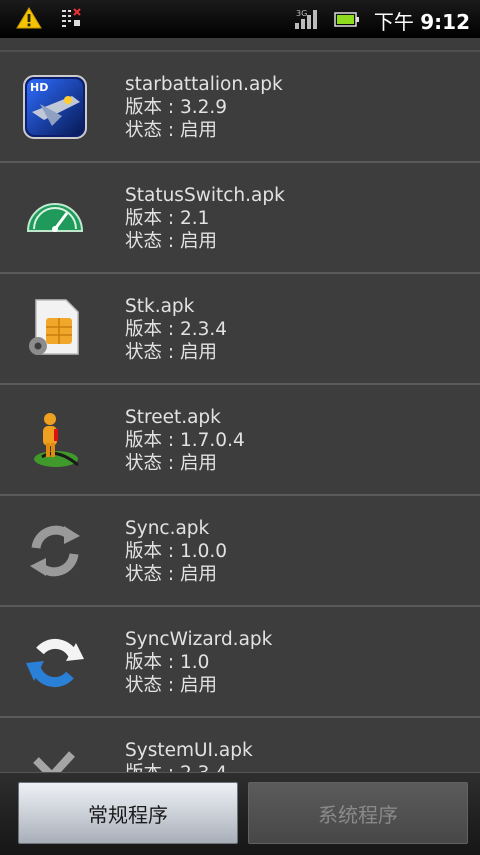  What do you see at coordinates (55, 756) in the screenshot?
I see `system-ui-icon` at bounding box center [55, 756].